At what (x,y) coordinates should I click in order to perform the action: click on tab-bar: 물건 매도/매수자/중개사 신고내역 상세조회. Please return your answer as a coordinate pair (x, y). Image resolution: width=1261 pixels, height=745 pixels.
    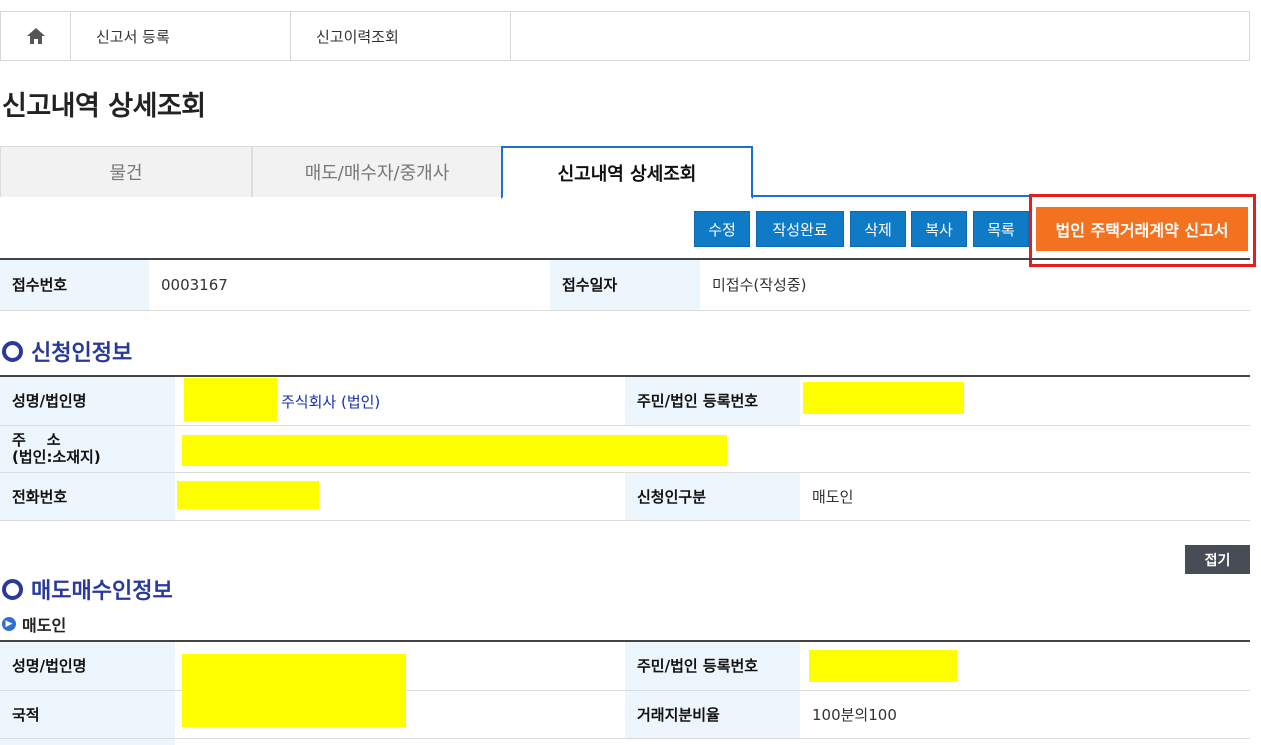
    Looking at the image, I should click on (625, 172).